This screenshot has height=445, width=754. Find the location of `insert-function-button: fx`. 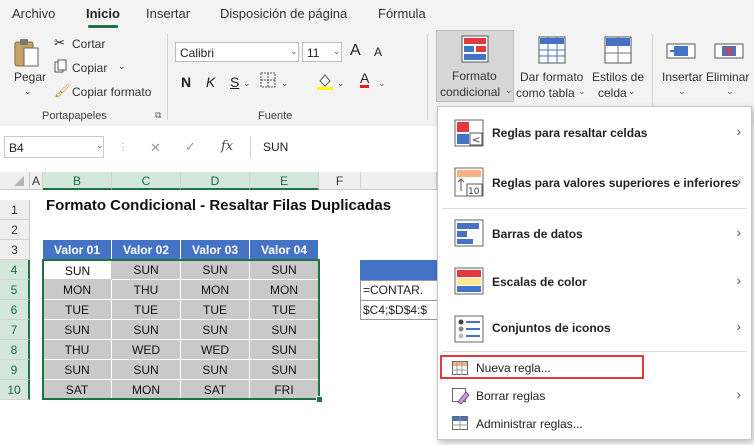

insert-function-button: fx is located at coordinates (227, 146).